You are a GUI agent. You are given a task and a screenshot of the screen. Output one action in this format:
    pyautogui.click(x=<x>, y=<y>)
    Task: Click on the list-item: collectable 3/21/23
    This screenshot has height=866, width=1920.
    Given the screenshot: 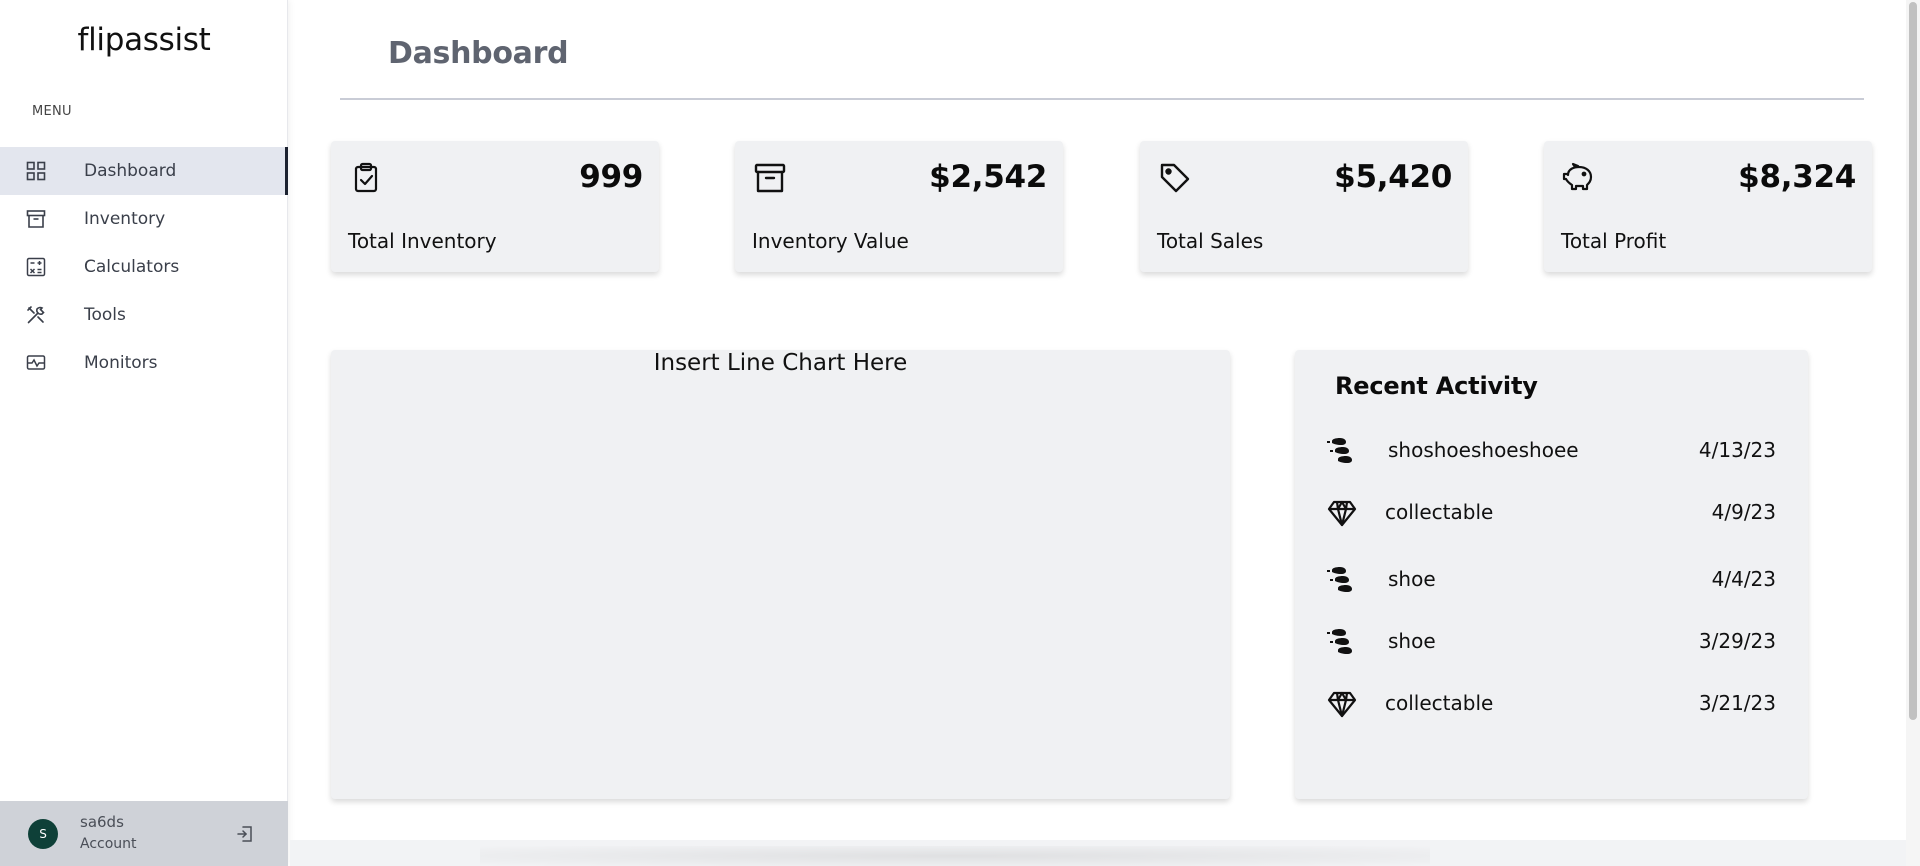 What is the action you would take?
    pyautogui.click(x=1551, y=704)
    